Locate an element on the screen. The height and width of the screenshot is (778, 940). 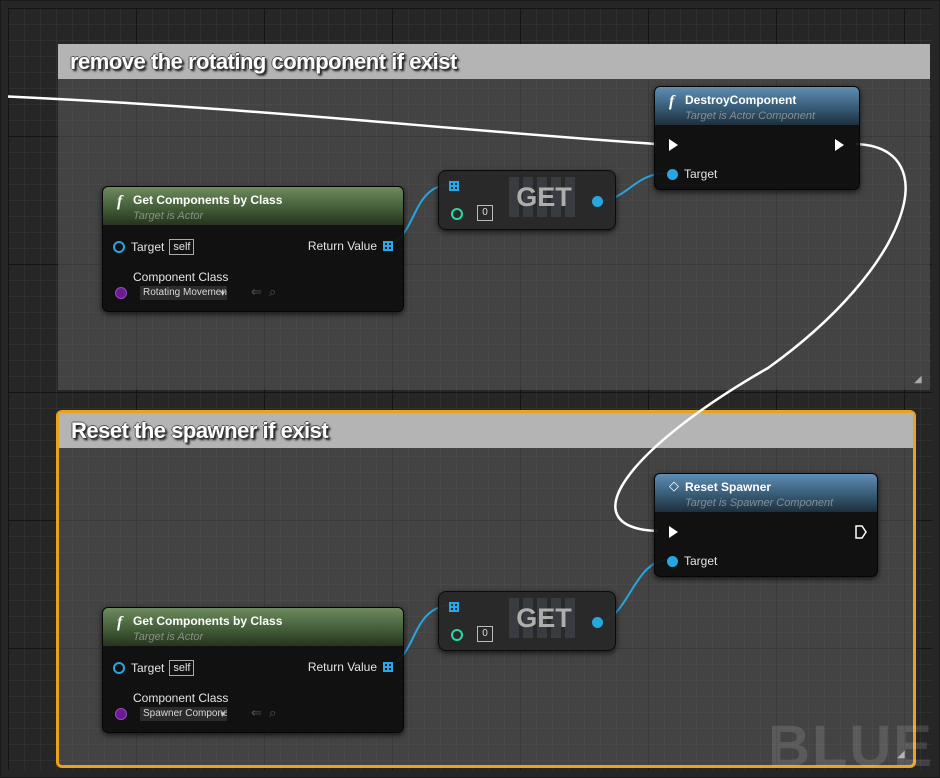
comment-title: remove the rotating component if exist is located at coordinates (494, 61).